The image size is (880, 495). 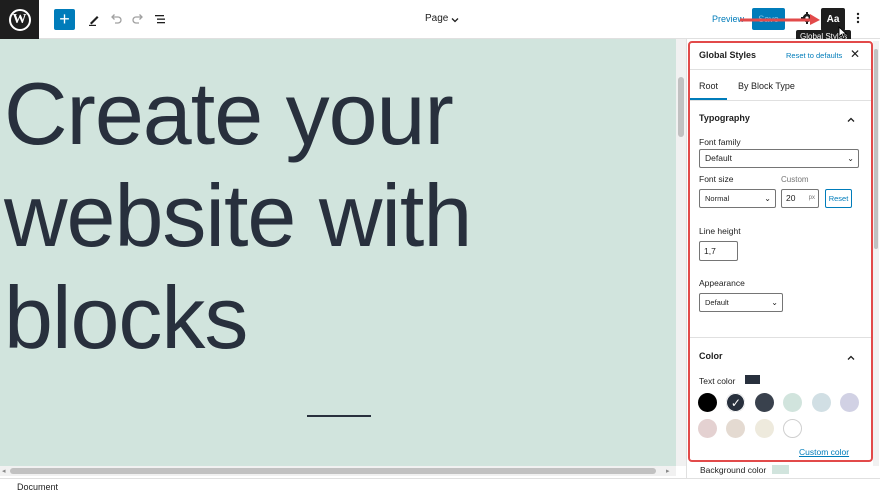 I want to click on list-view-button, so click(x=160, y=19).